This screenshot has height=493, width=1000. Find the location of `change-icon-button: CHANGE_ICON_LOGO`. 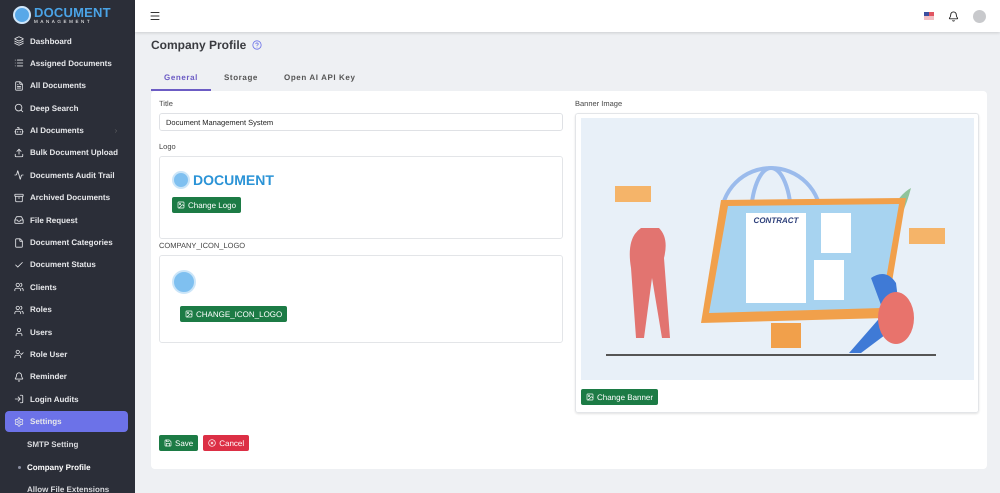

change-icon-button: CHANGE_ICON_LOGO is located at coordinates (234, 314).